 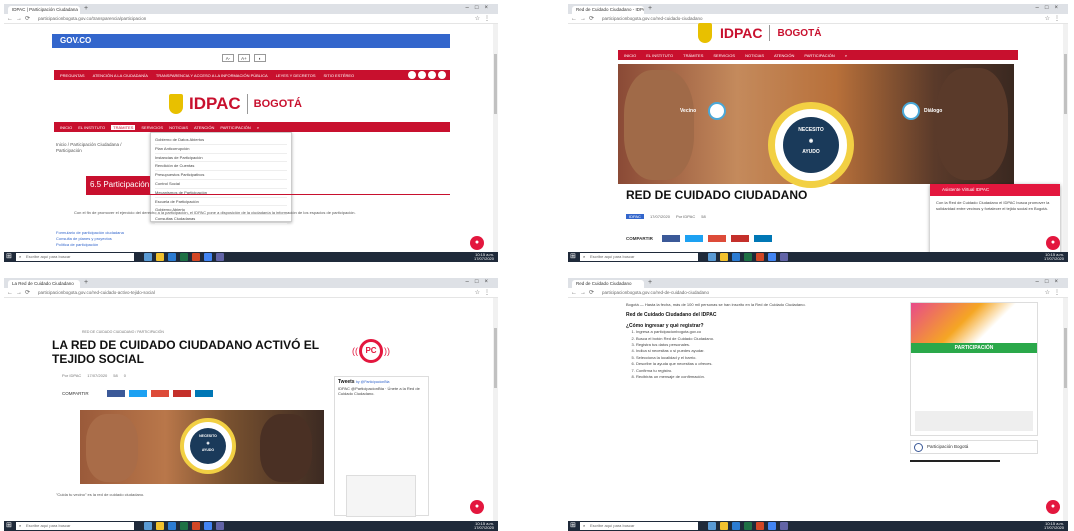 I want to click on nav-item: TRÁMITES, so click(x=693, y=55).